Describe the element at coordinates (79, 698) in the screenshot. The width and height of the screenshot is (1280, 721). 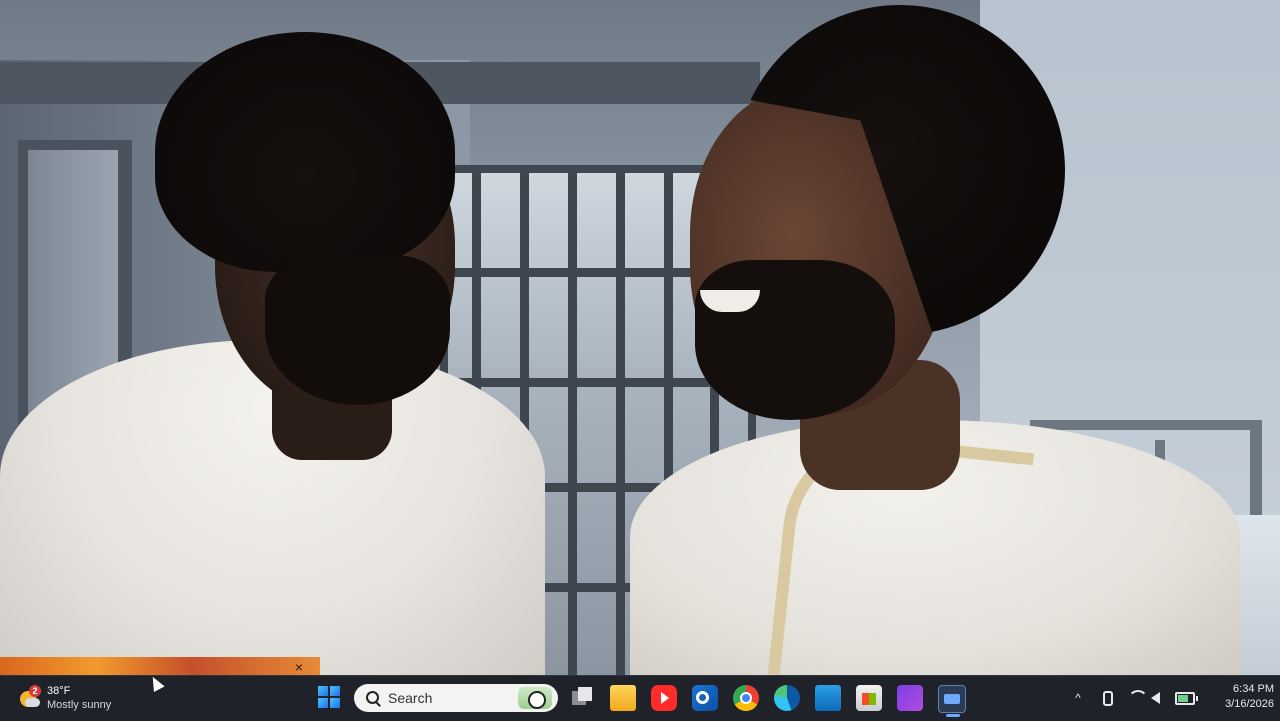
I see `weather-text: 38°F Mostly sunny` at that location.